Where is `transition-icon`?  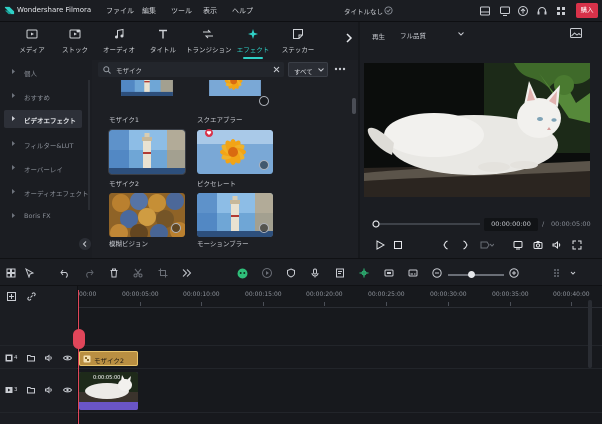
transition-icon is located at coordinates (208, 34).